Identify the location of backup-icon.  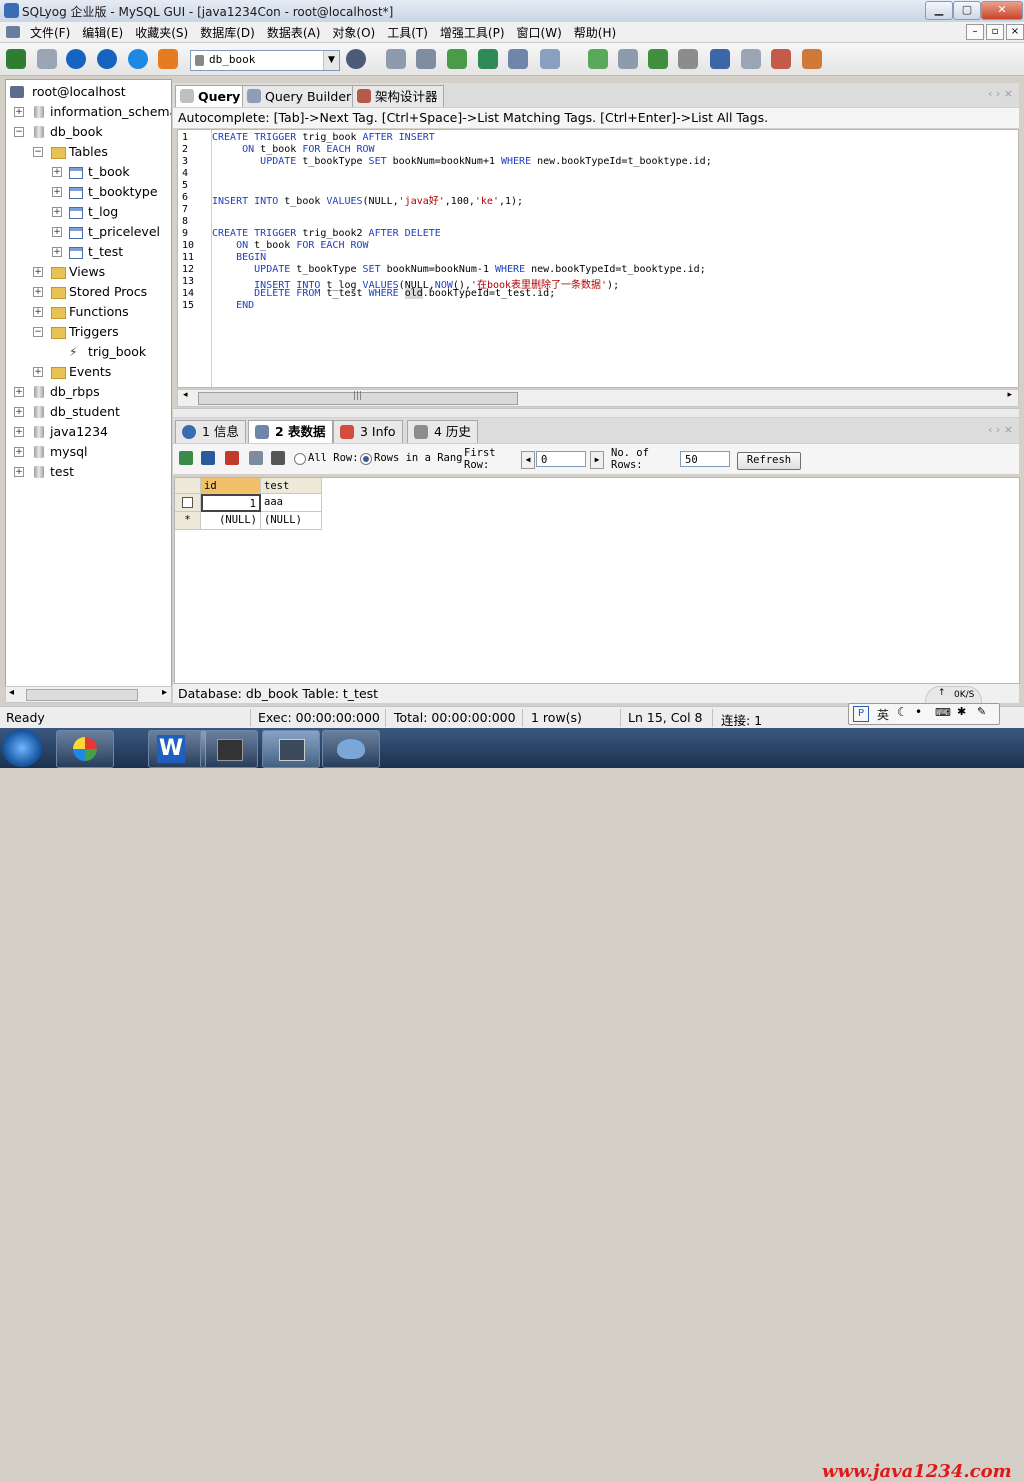
(396, 59).